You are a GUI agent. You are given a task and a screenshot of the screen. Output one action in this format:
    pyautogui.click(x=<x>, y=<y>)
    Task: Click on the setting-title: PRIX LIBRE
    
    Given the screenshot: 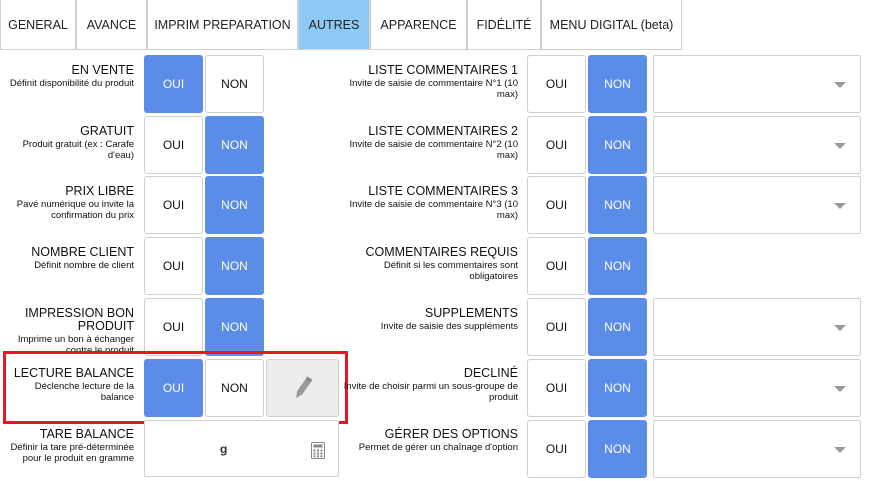 What is the action you would take?
    pyautogui.click(x=99, y=191)
    